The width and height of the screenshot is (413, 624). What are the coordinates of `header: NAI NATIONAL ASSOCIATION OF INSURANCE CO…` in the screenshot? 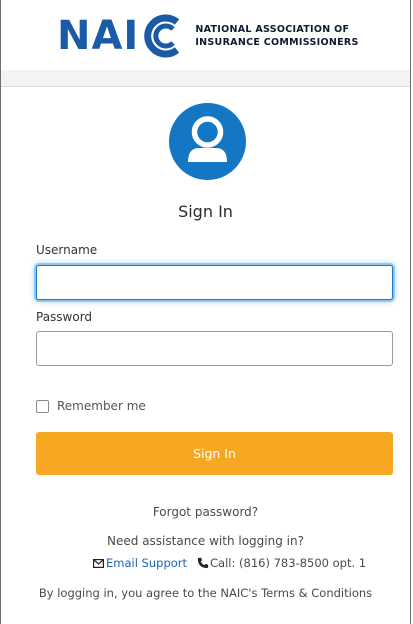 It's located at (205, 43).